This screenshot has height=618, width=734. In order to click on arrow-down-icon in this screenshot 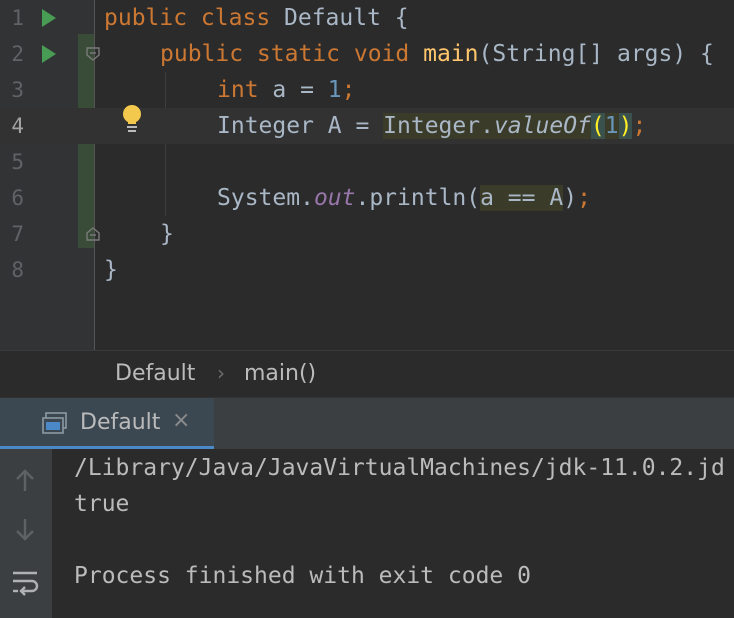, I will do `click(25, 530)`.